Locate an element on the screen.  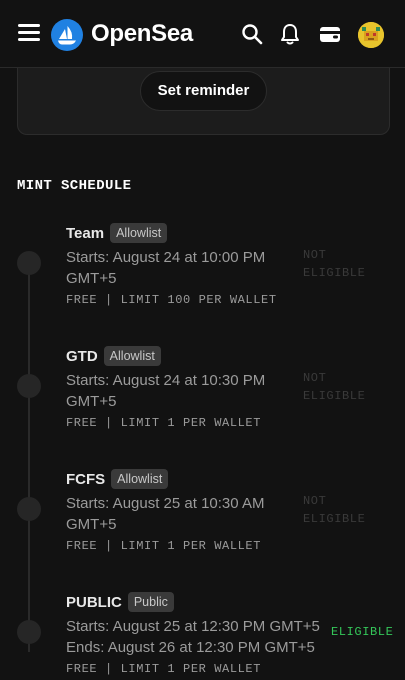
timeline-line is located at coordinates (29, 457).